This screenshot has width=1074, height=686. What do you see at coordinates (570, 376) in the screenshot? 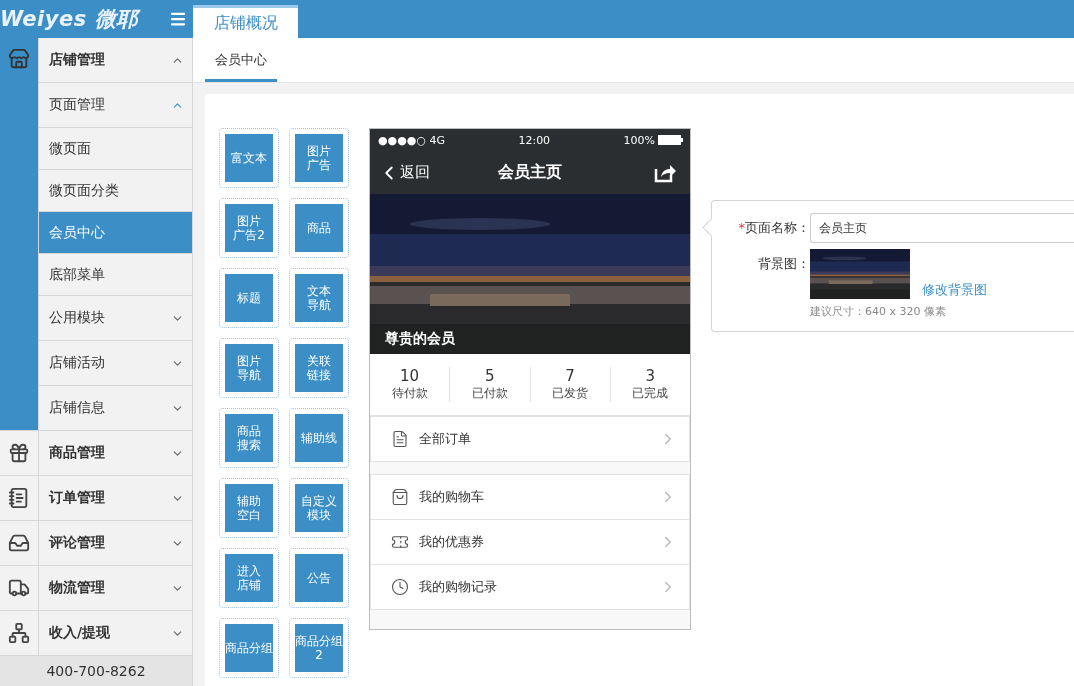
I see `stat-value: 7` at bounding box center [570, 376].